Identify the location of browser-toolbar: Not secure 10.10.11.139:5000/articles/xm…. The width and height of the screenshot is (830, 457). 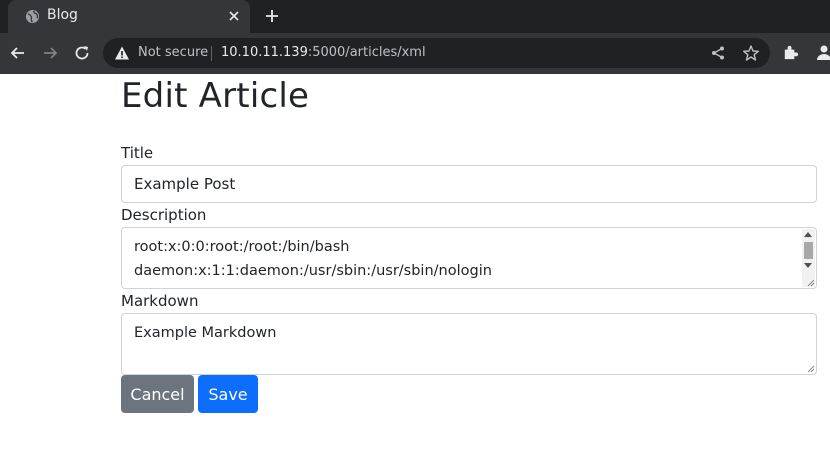
(415, 53).